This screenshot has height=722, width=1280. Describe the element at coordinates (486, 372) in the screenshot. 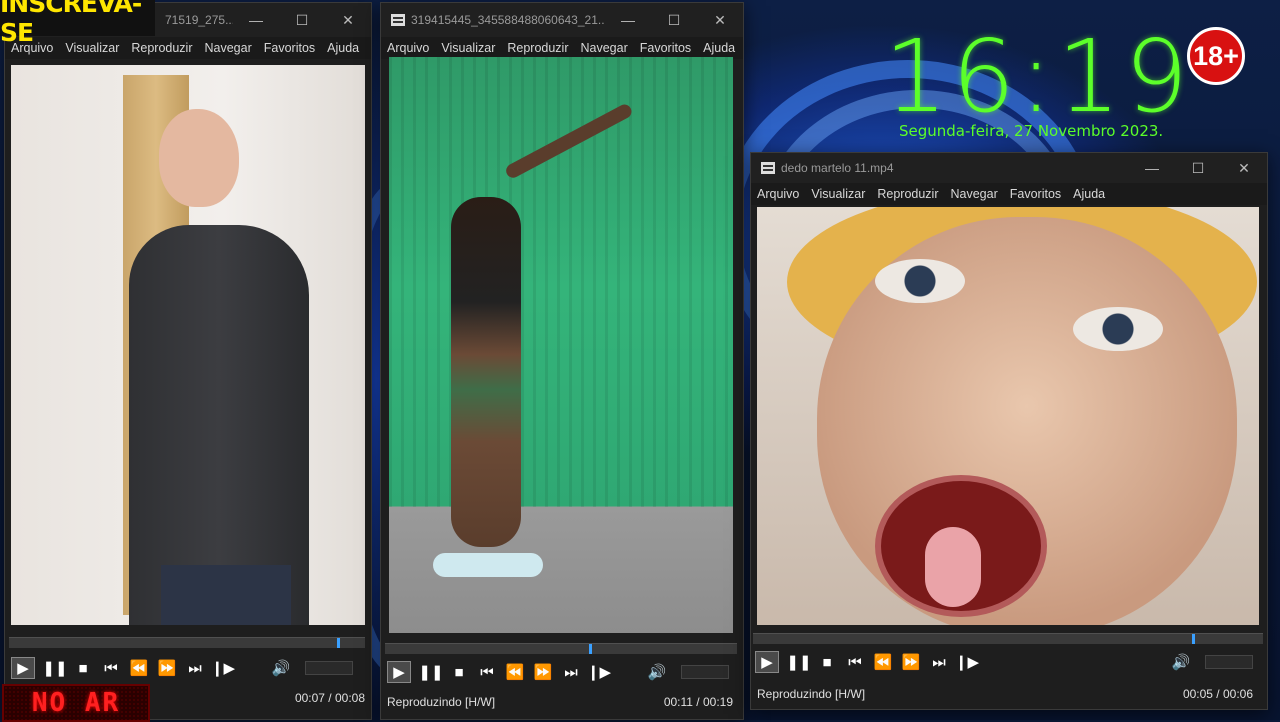

I see `person-figure` at that location.